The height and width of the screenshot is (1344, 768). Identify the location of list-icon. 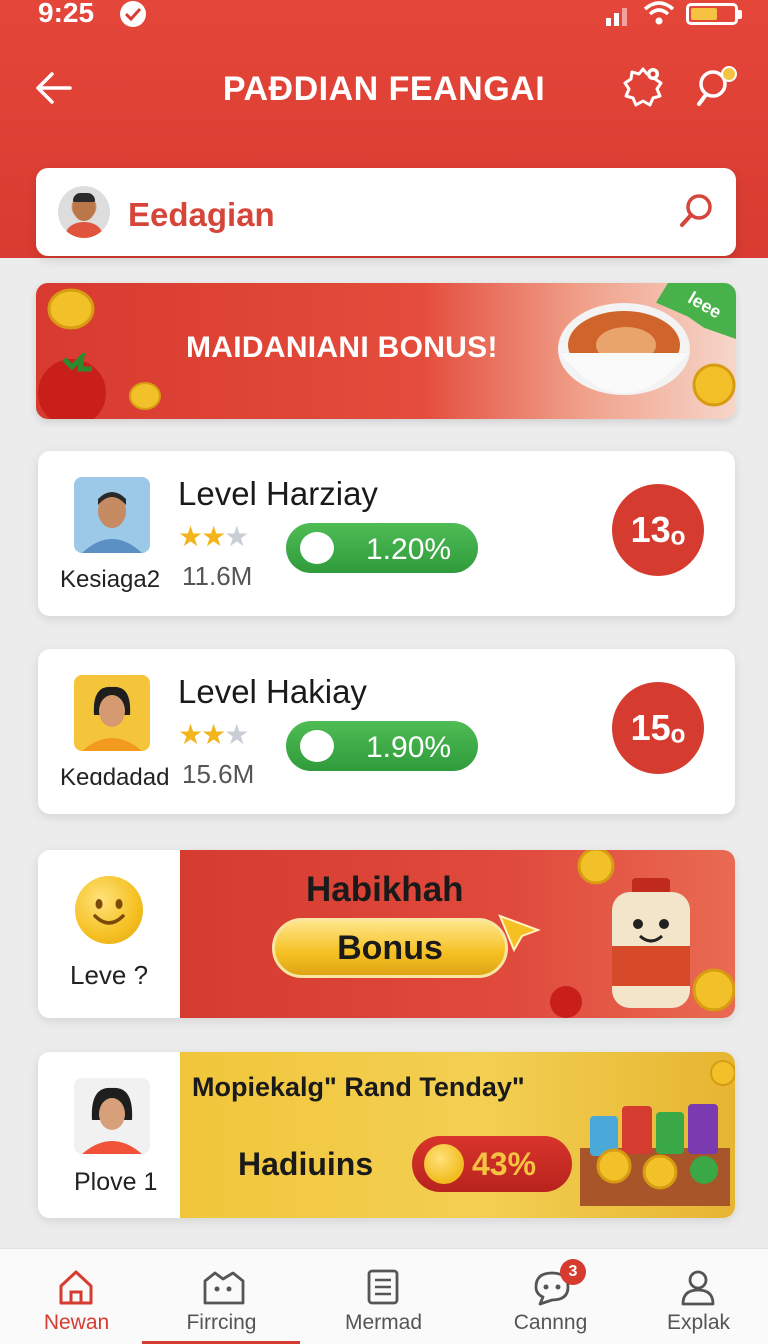
(383, 1287).